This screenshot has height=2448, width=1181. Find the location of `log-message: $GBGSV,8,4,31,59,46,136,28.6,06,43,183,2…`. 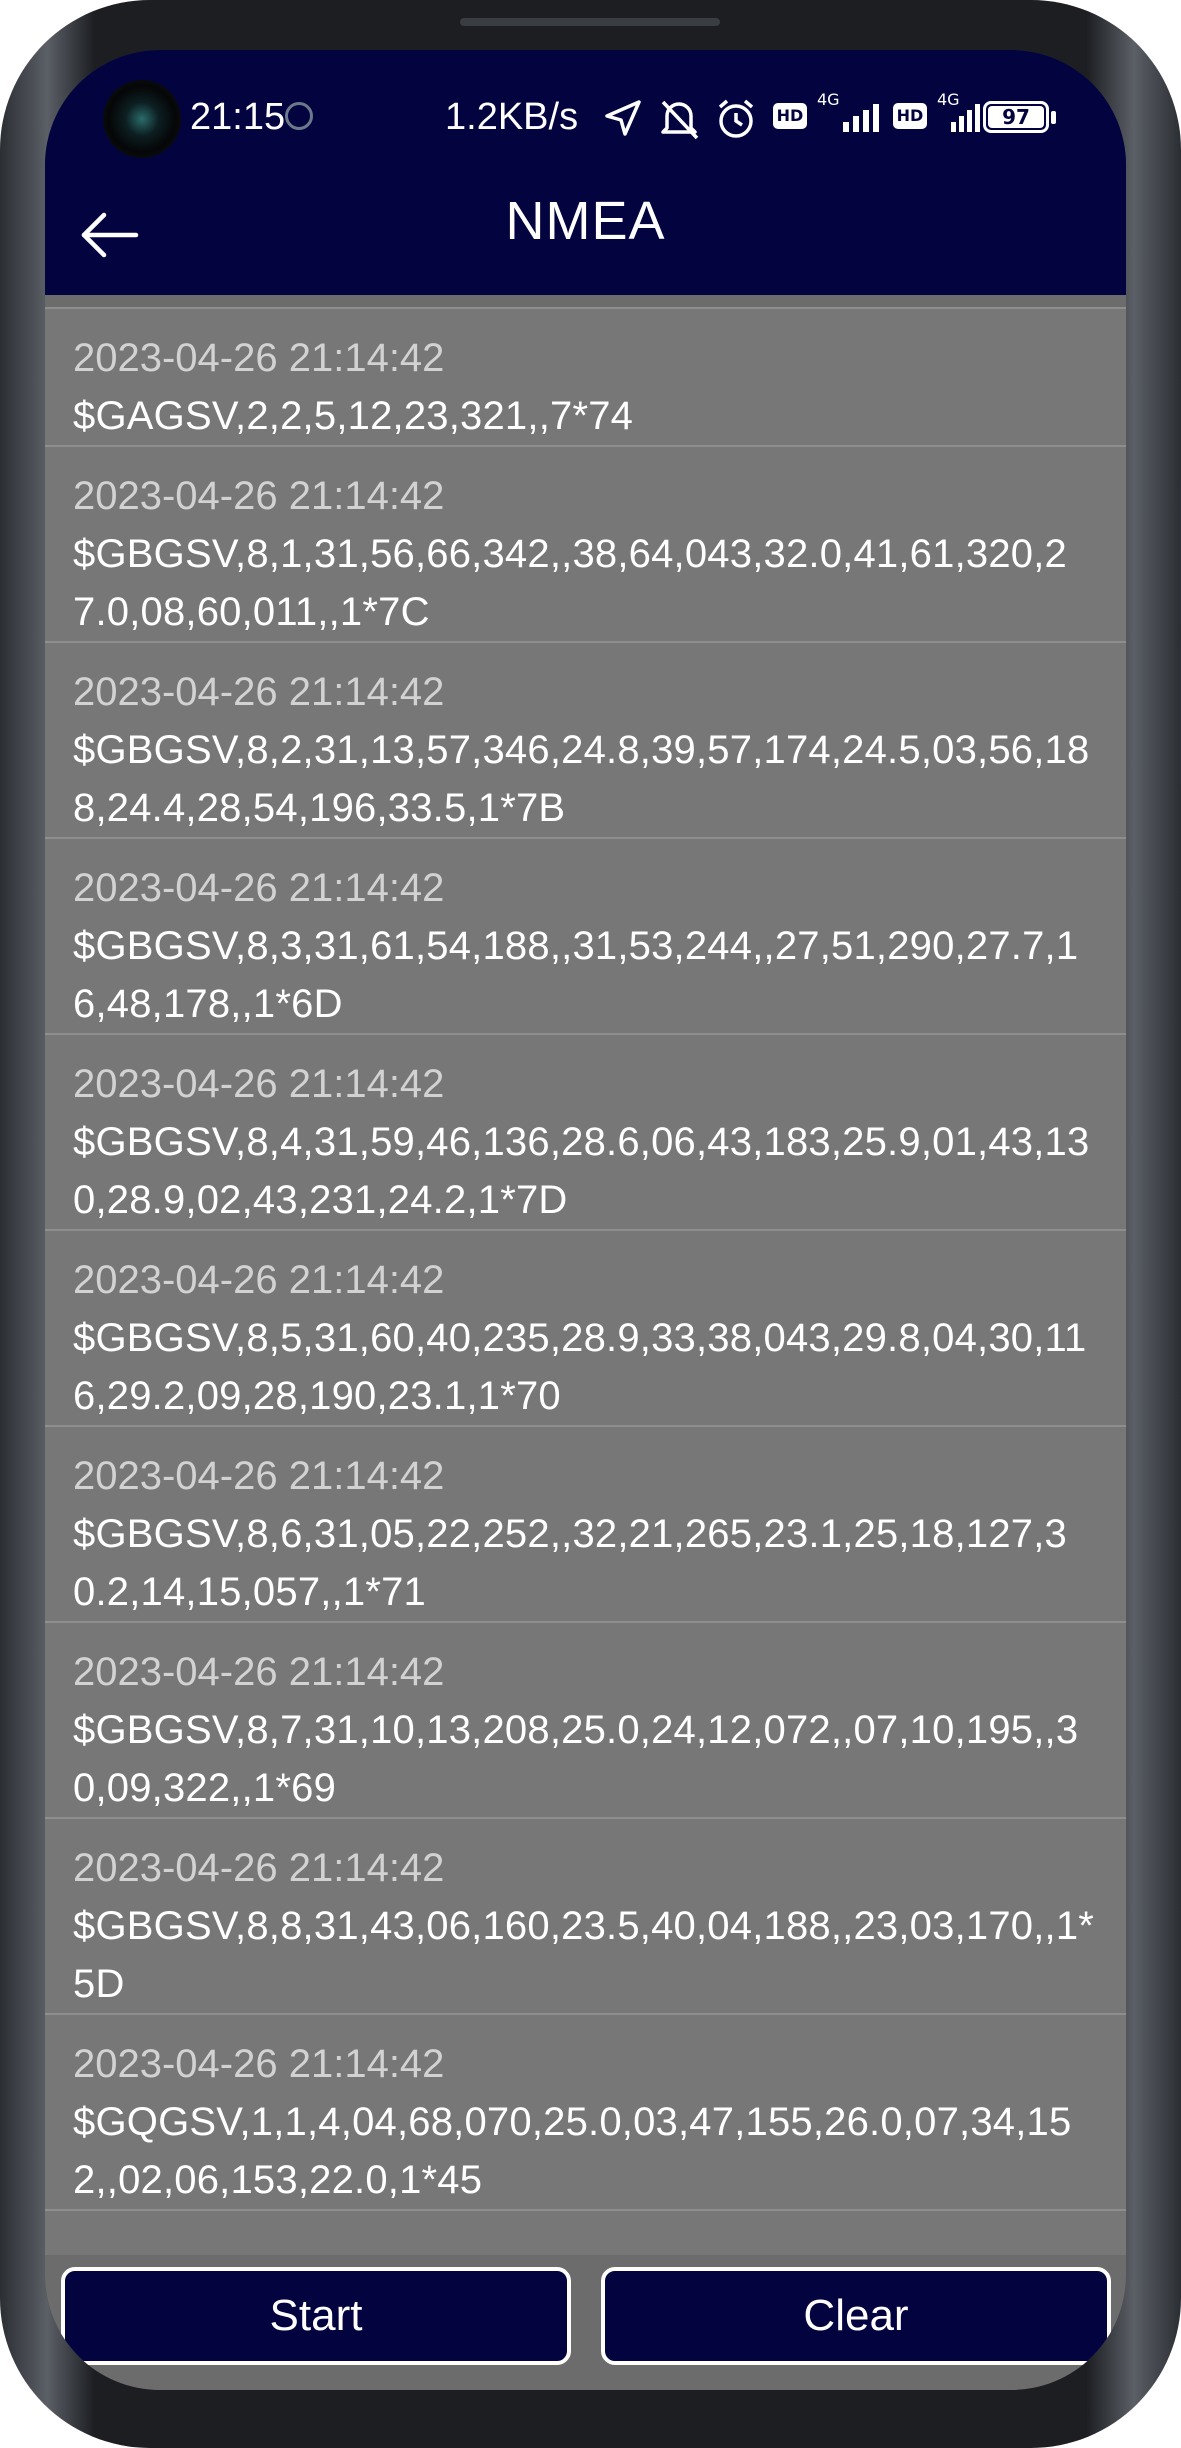

log-message: $GBGSV,8,4,31,59,46,136,28.6,06,43,183,2… is located at coordinates (581, 1171).